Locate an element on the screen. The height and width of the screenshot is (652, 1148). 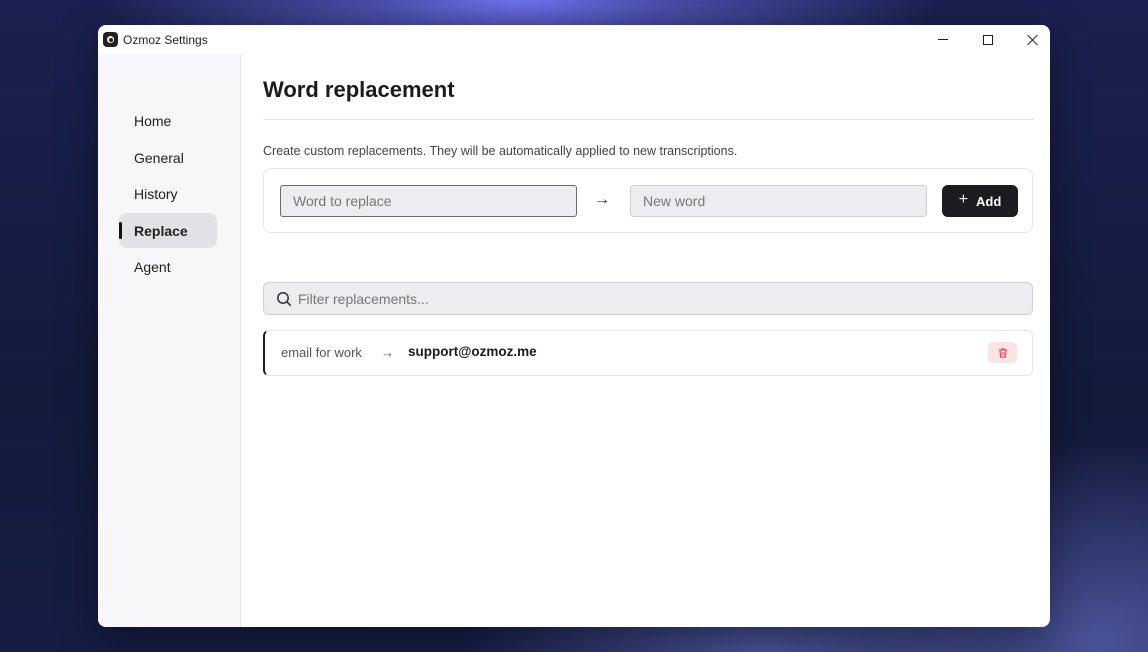
page-title: Word replacement is located at coordinates (359, 89).